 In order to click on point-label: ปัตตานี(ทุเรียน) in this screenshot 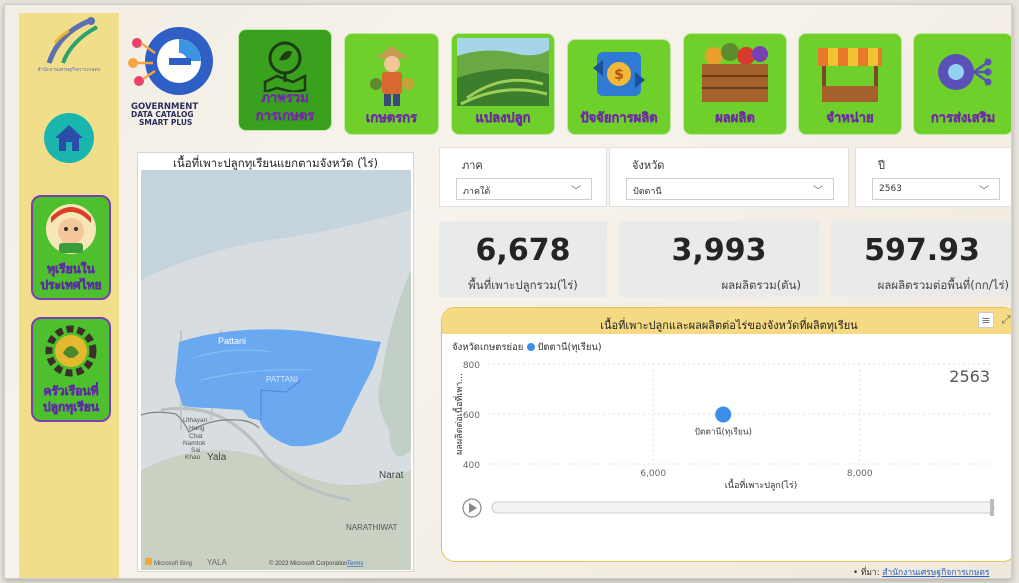, I will do `click(723, 432)`.